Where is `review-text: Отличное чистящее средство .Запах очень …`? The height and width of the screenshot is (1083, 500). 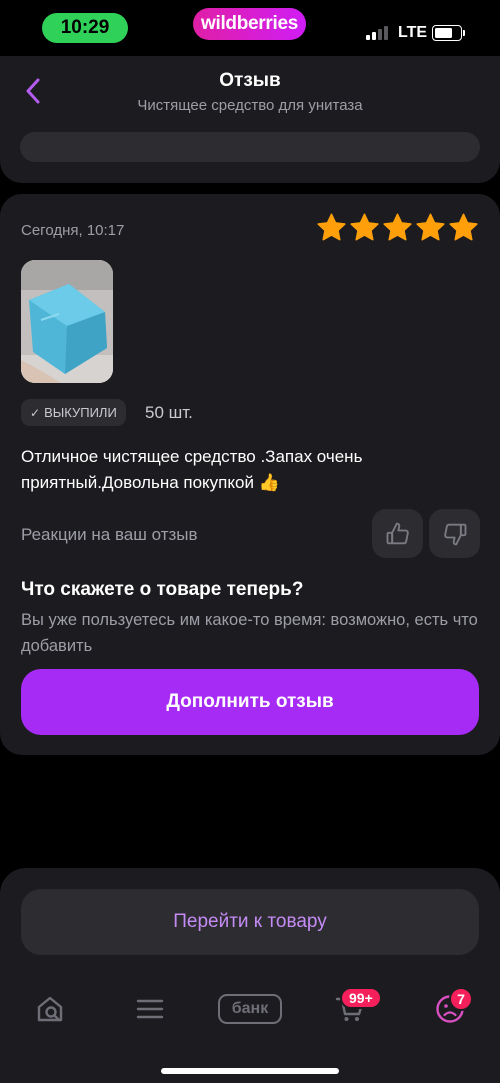
review-text: Отличное чистящее средство .Запах очень … is located at coordinates (192, 469).